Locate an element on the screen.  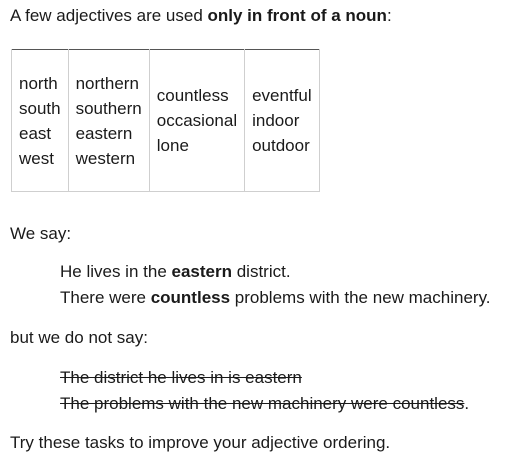
trailing-text: . is located at coordinates (467, 403).